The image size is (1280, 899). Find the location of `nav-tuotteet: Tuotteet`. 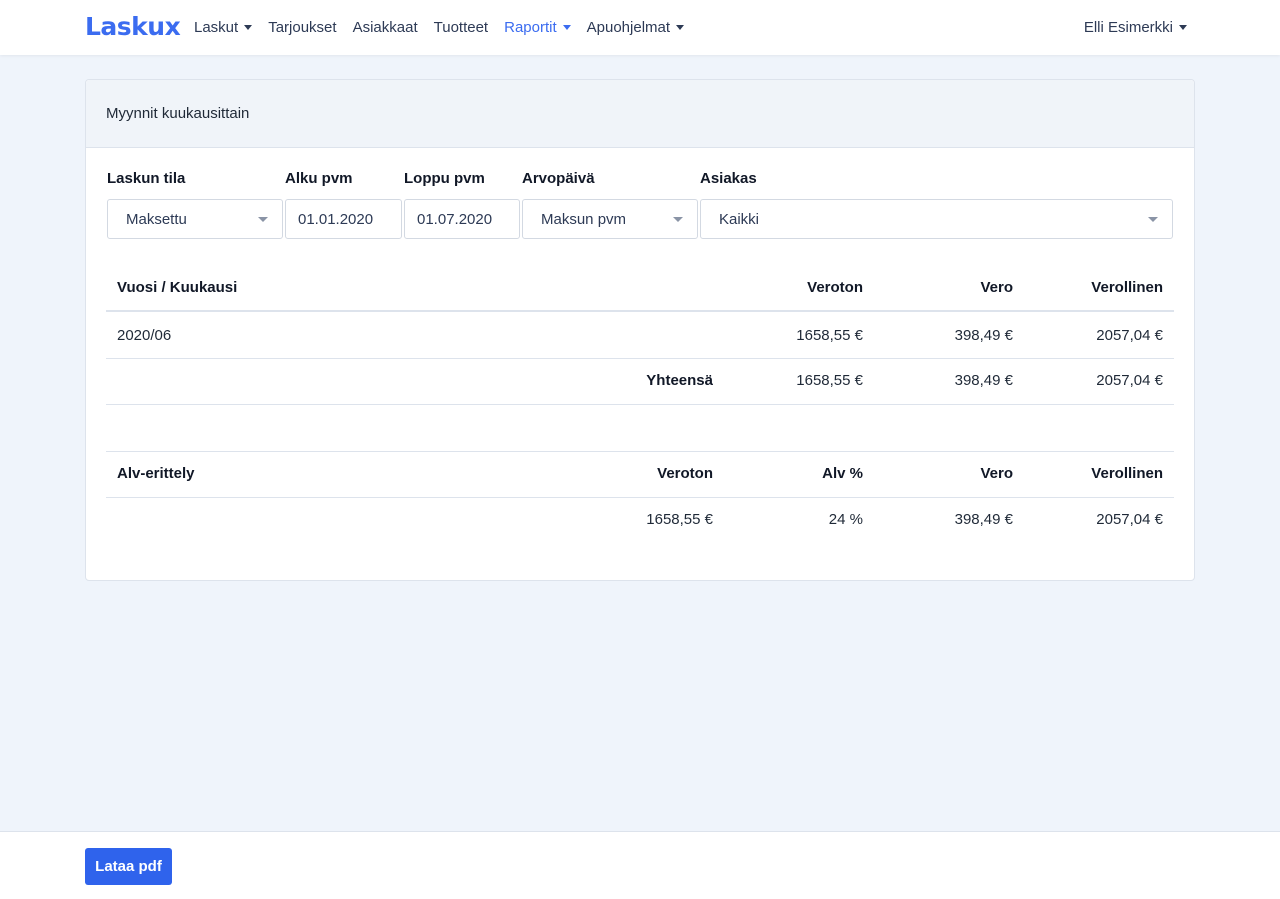

nav-tuotteet: Tuotteet is located at coordinates (461, 27).